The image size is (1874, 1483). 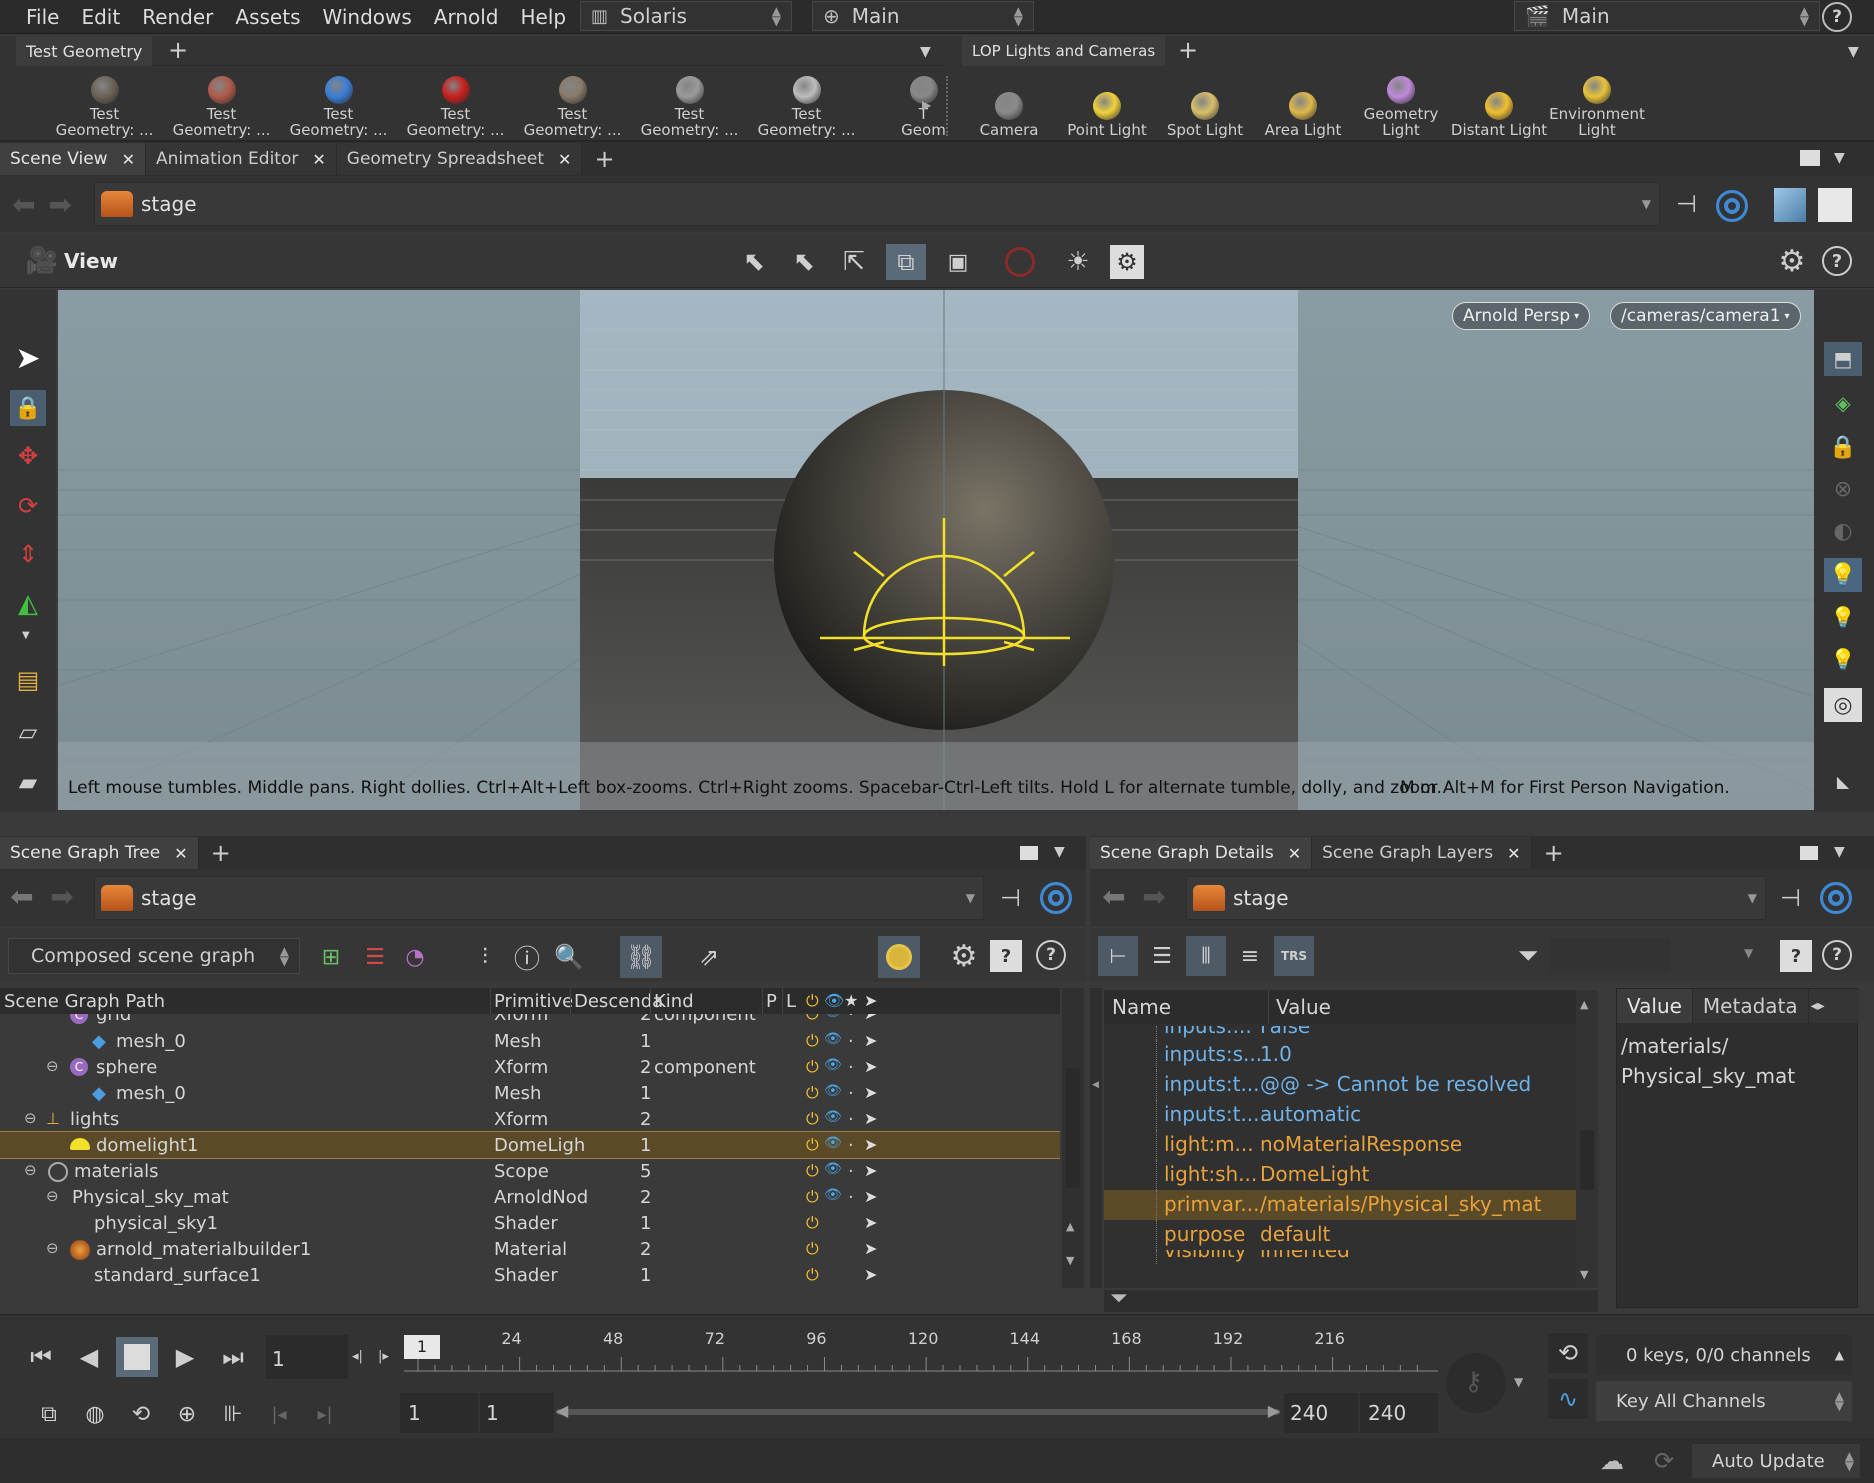 I want to click on tree-column-header: L, so click(x=791, y=1001).